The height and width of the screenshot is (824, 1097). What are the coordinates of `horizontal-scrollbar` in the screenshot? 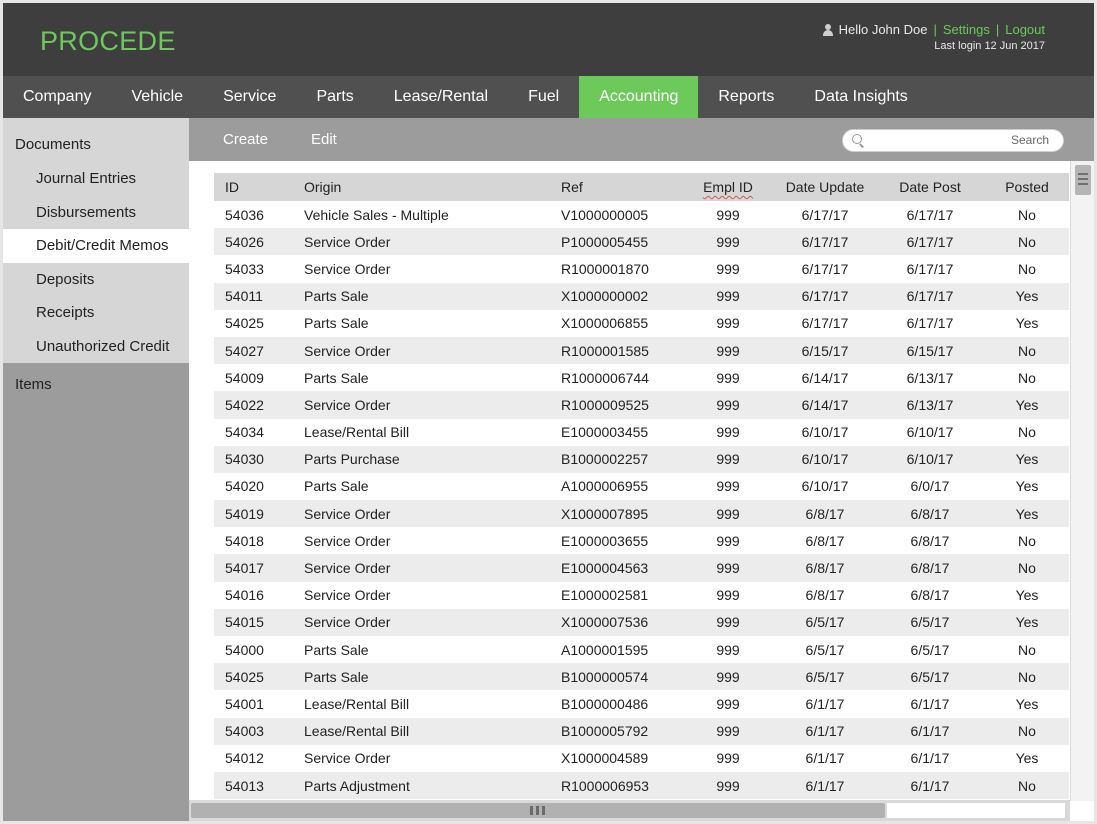 It's located at (629, 810).